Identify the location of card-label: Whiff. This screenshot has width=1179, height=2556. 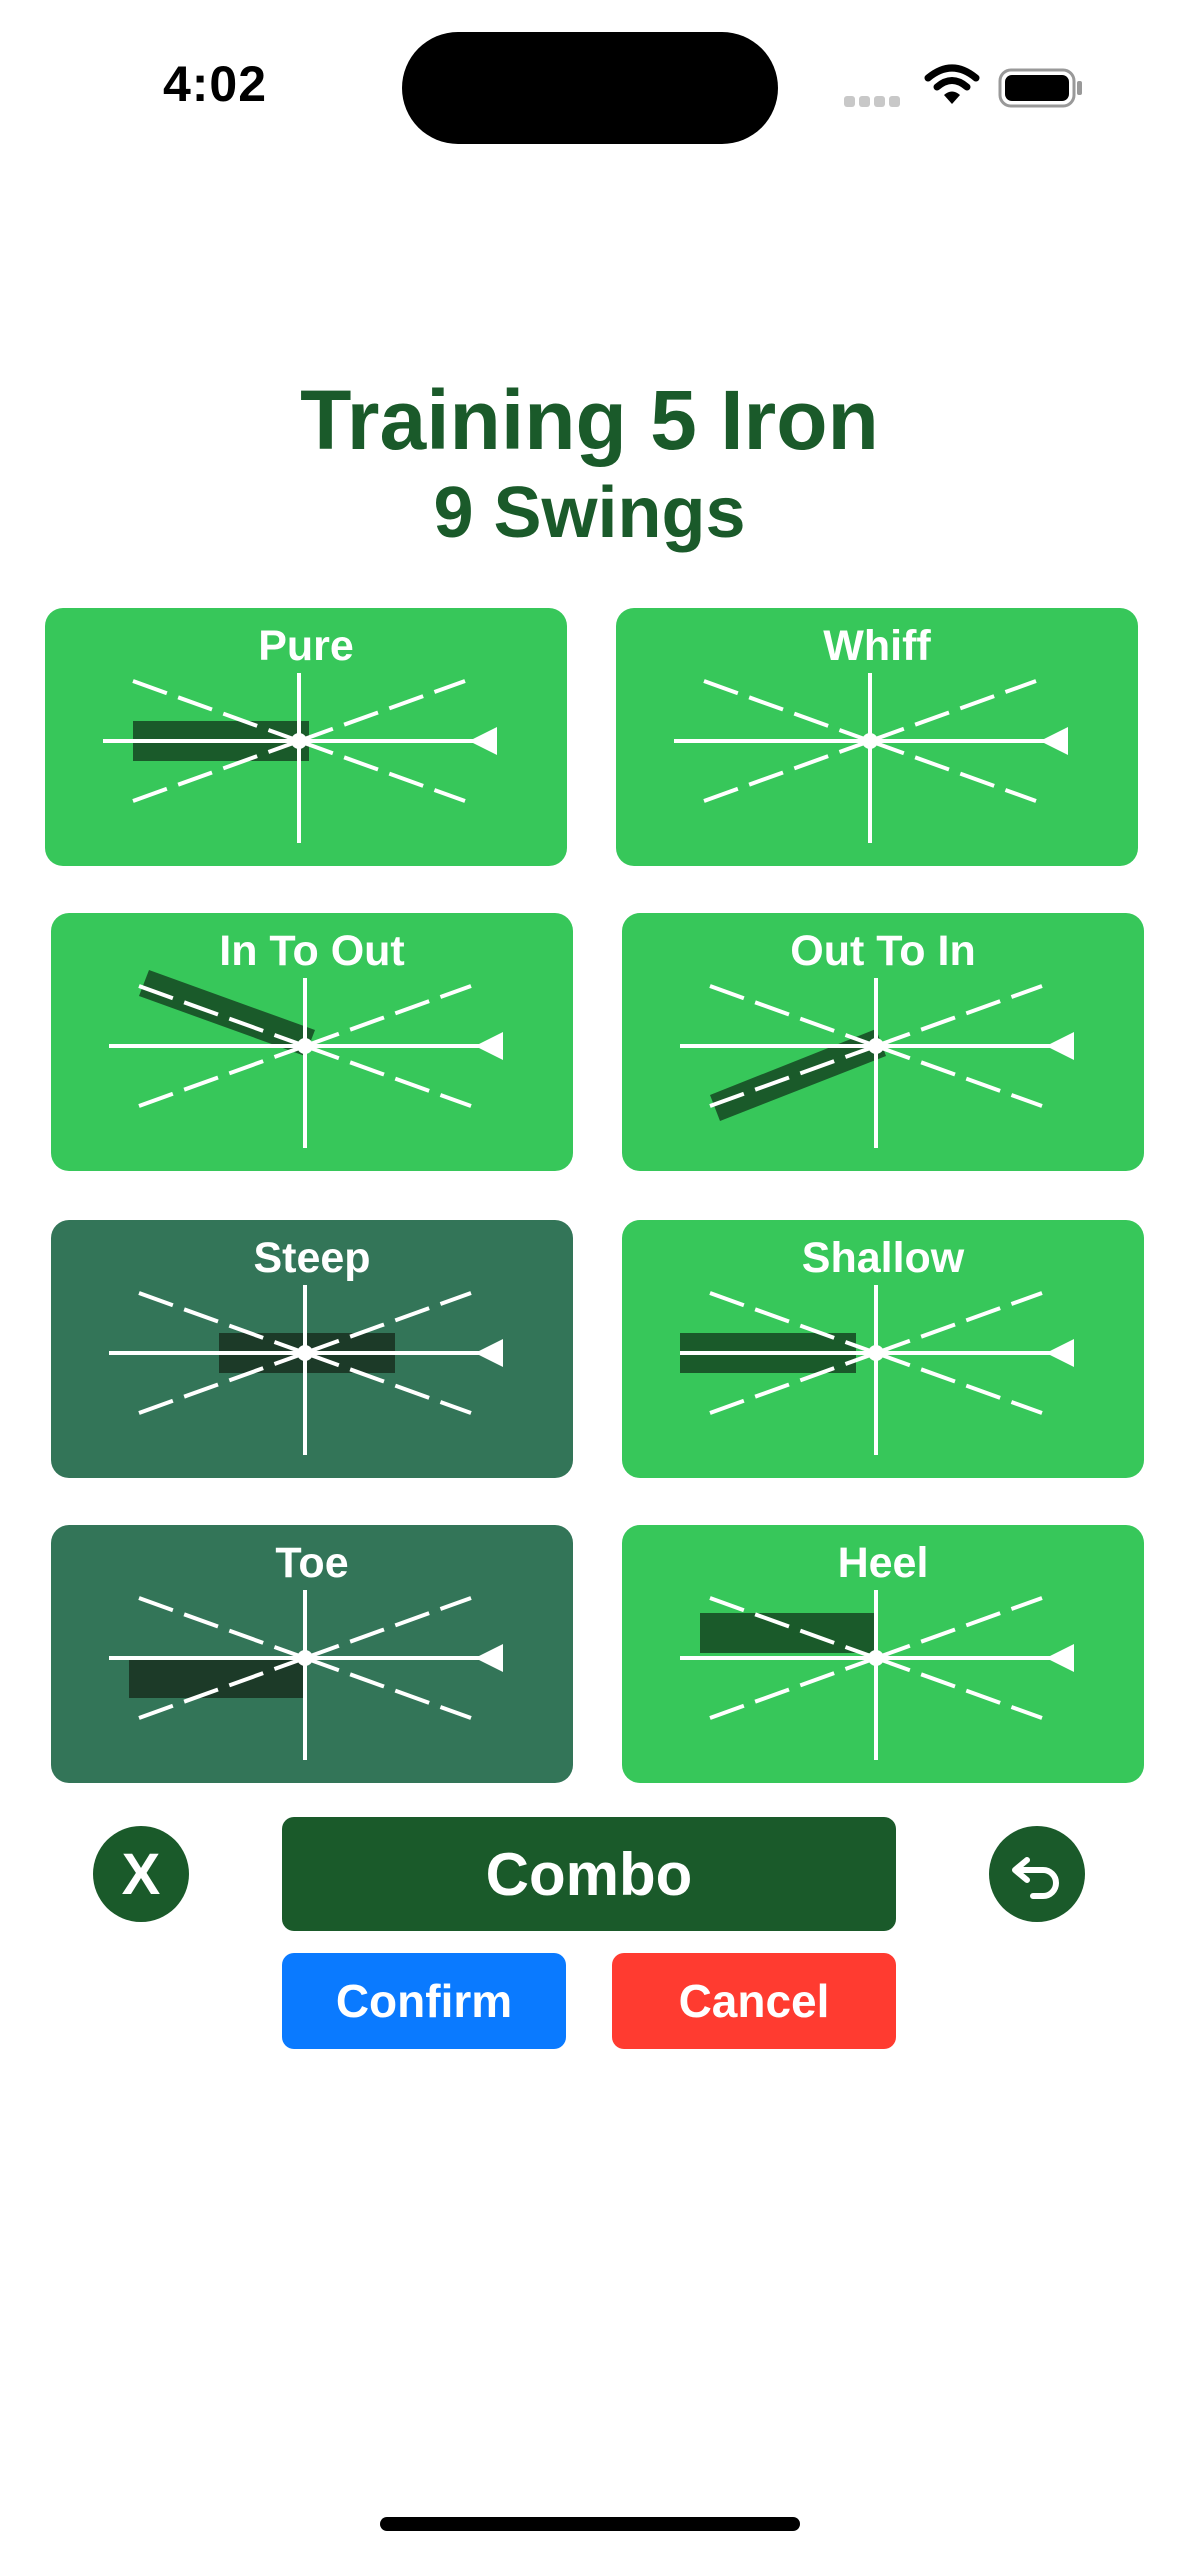
(877, 646).